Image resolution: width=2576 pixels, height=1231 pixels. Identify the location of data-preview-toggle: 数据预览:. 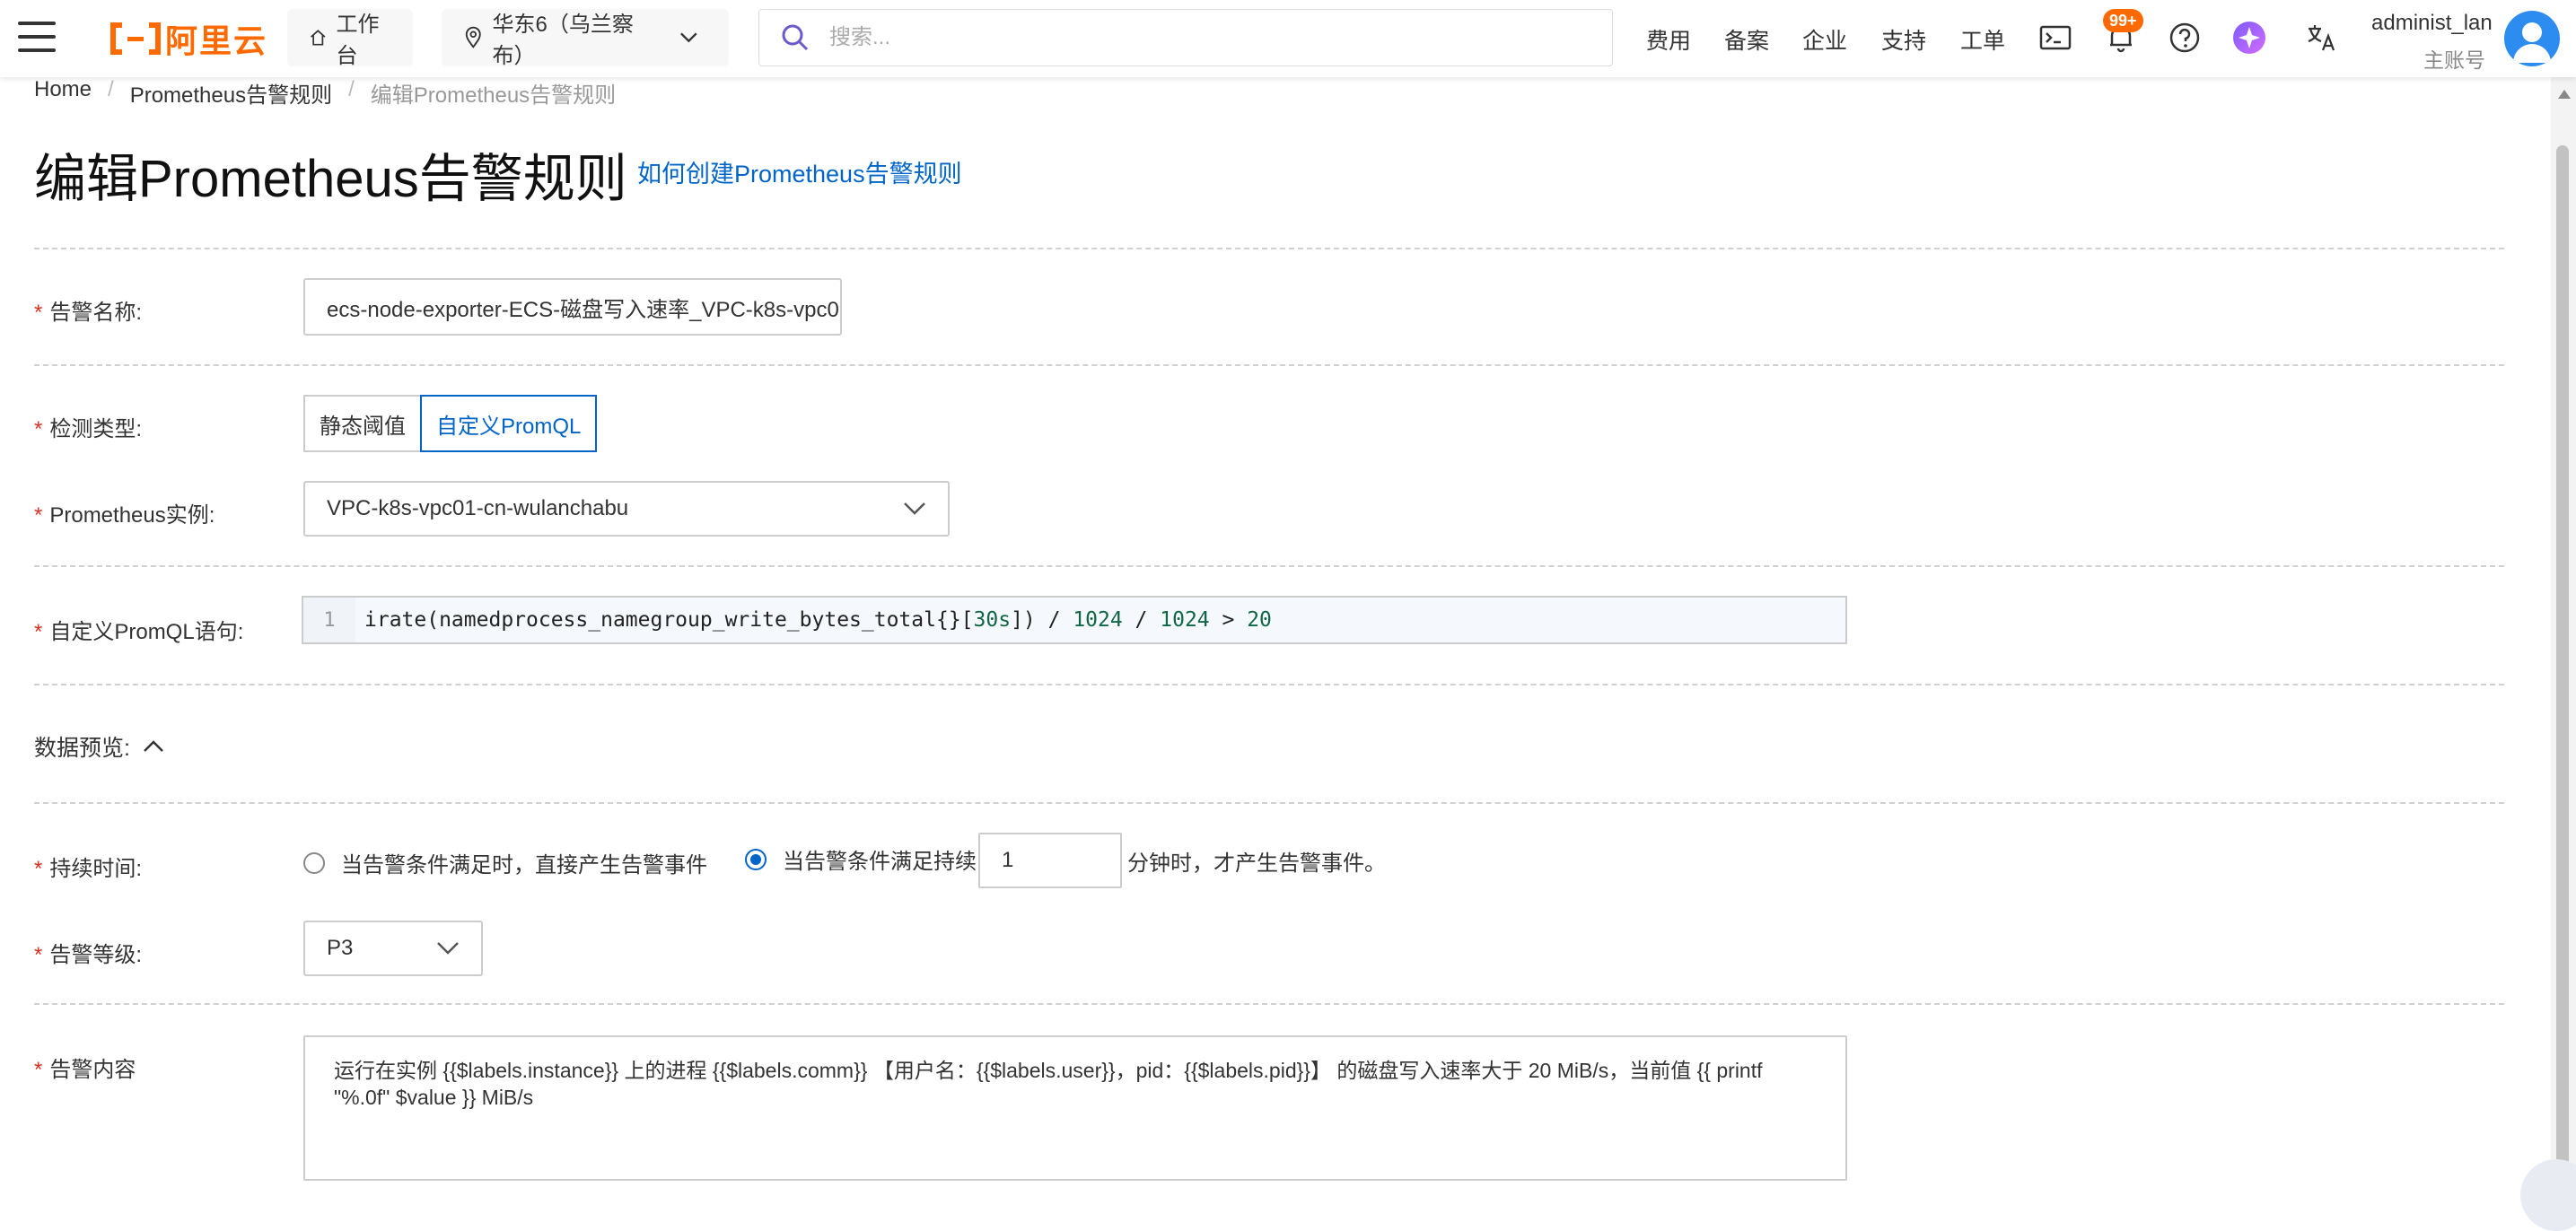
(99, 746).